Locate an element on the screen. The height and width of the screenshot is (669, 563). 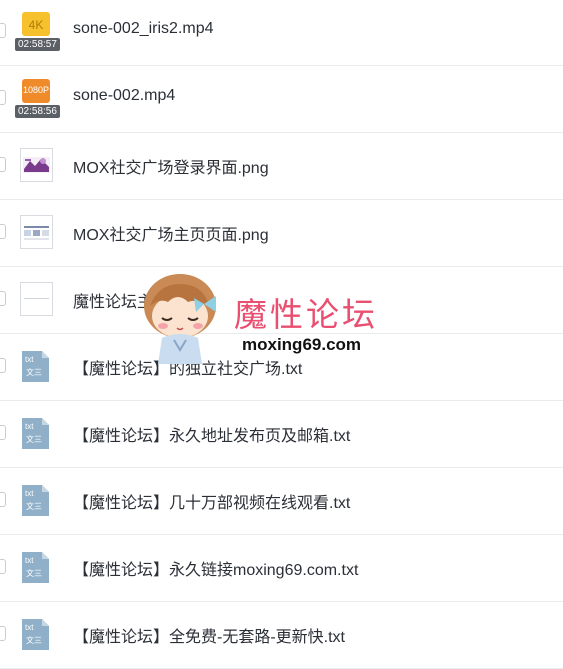
file-row: txt 文三 【魔性论坛】永久链接moxing69.com.txt is located at coordinates (281, 568).